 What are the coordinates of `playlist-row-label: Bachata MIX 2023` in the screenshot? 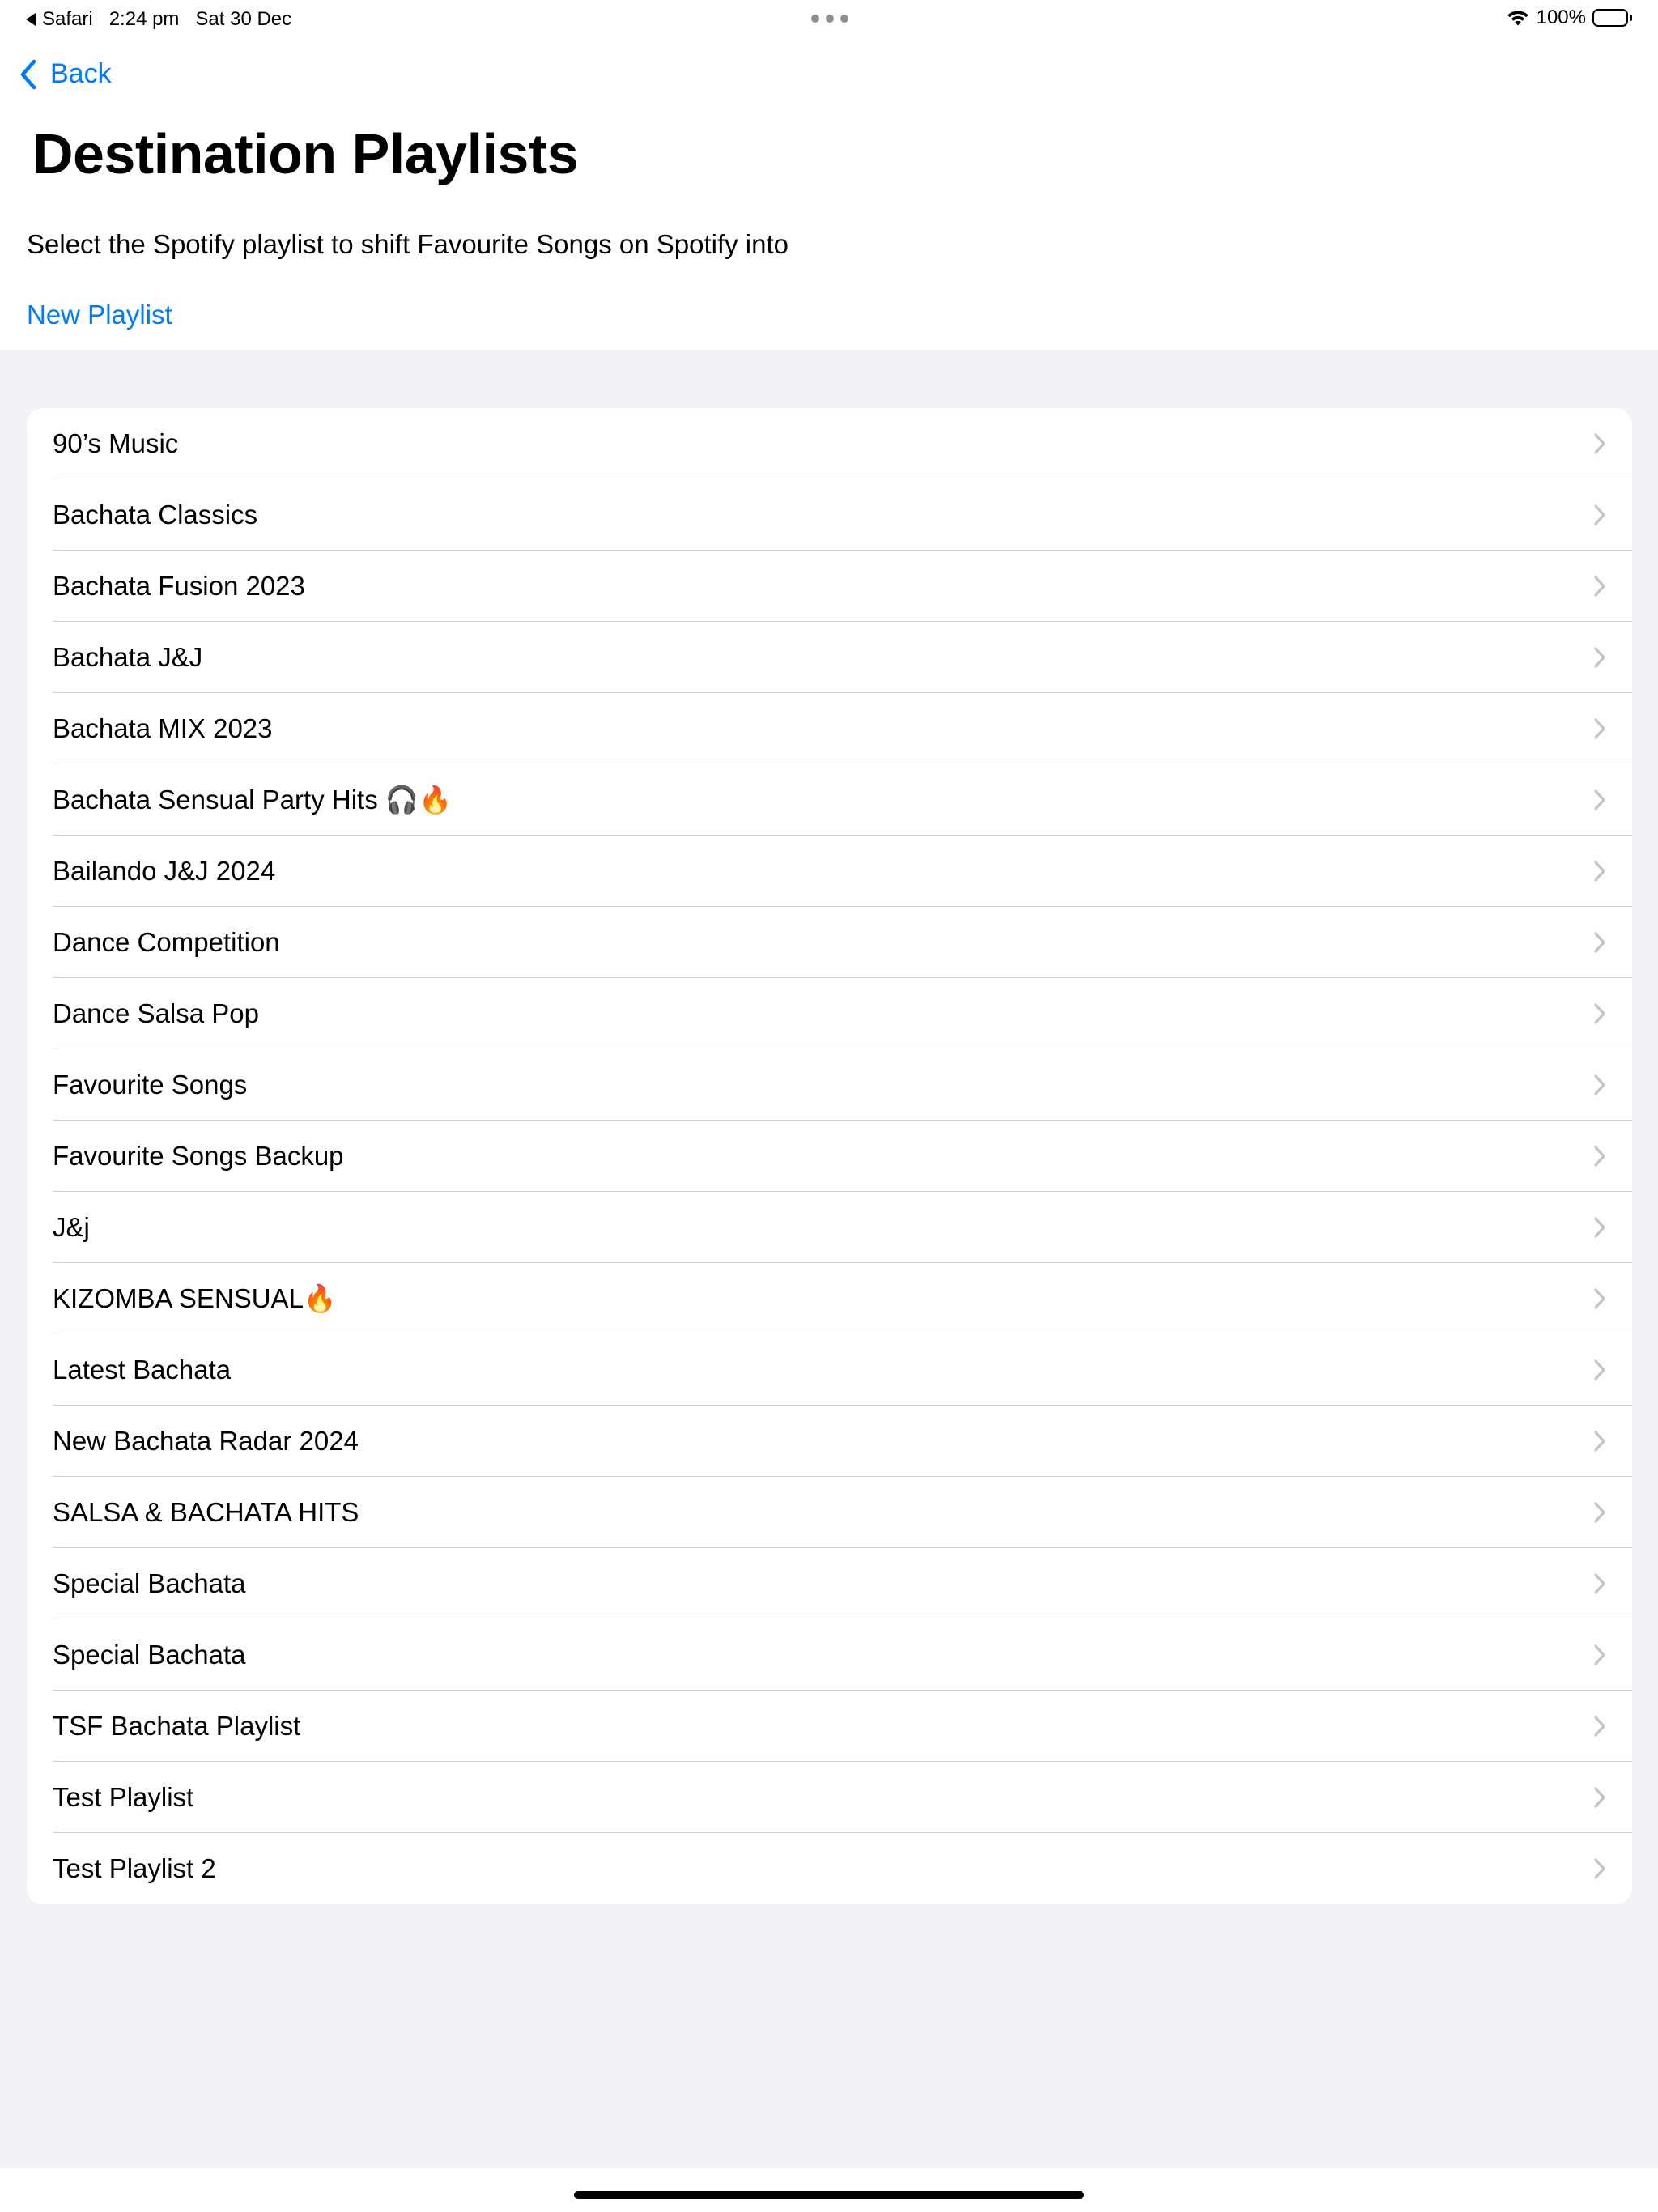 It's located at (163, 728).